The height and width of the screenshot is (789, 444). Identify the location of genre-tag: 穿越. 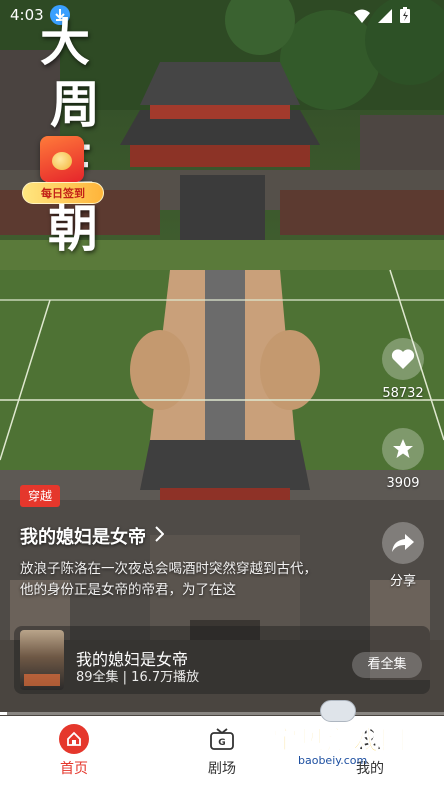
(40, 496).